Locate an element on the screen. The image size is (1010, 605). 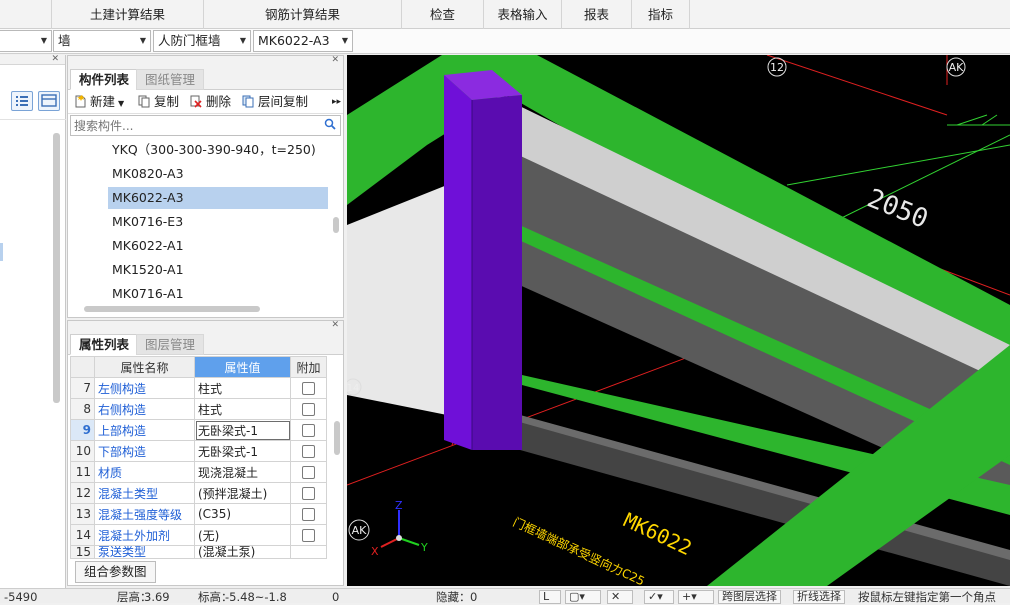
svg-text: X is located at coordinates (375, 551).